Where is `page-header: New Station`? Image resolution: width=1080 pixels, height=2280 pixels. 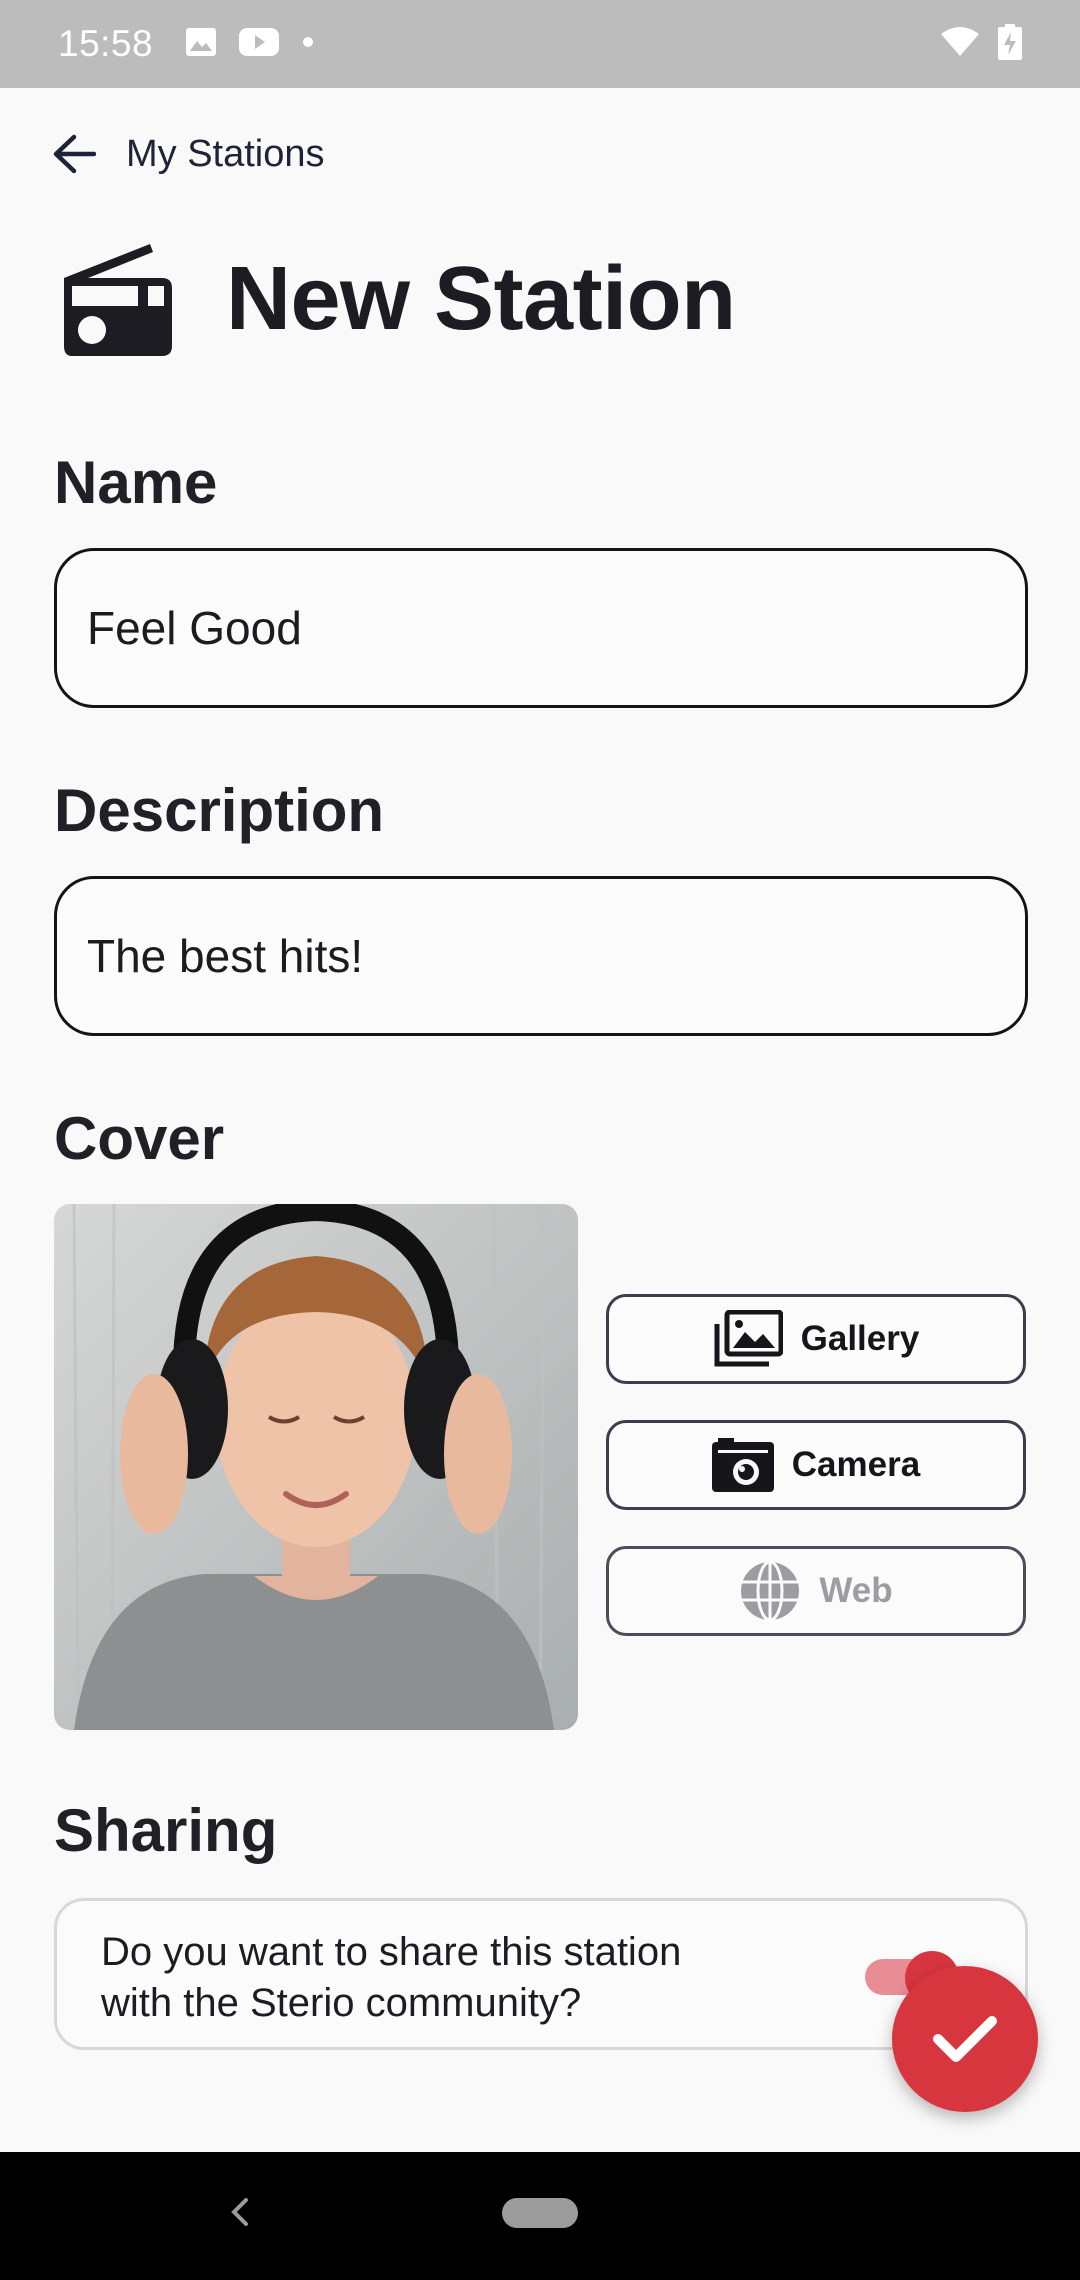
page-header: New Station is located at coordinates (397, 299).